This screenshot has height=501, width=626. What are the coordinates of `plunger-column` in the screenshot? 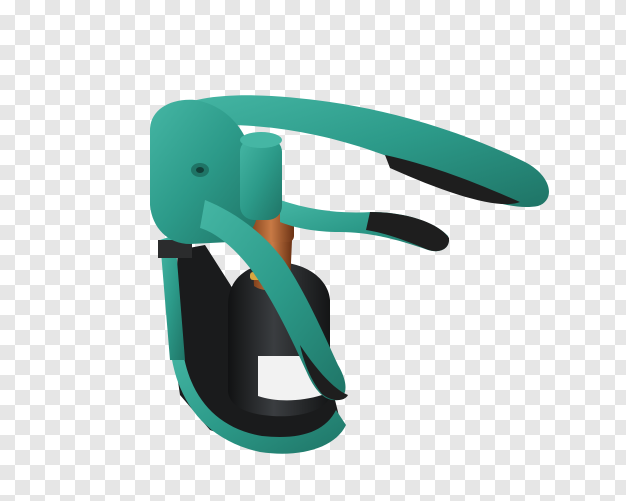 It's located at (261, 176).